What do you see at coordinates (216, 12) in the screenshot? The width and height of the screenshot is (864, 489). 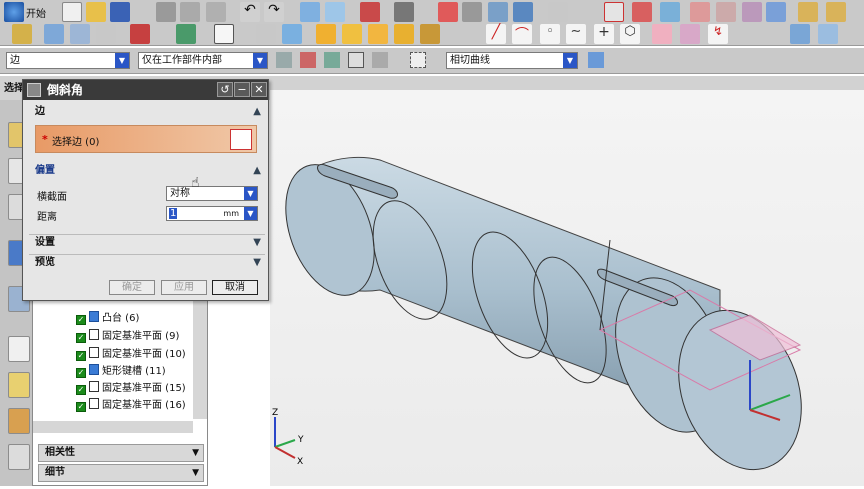 I see `paste-icon` at bounding box center [216, 12].